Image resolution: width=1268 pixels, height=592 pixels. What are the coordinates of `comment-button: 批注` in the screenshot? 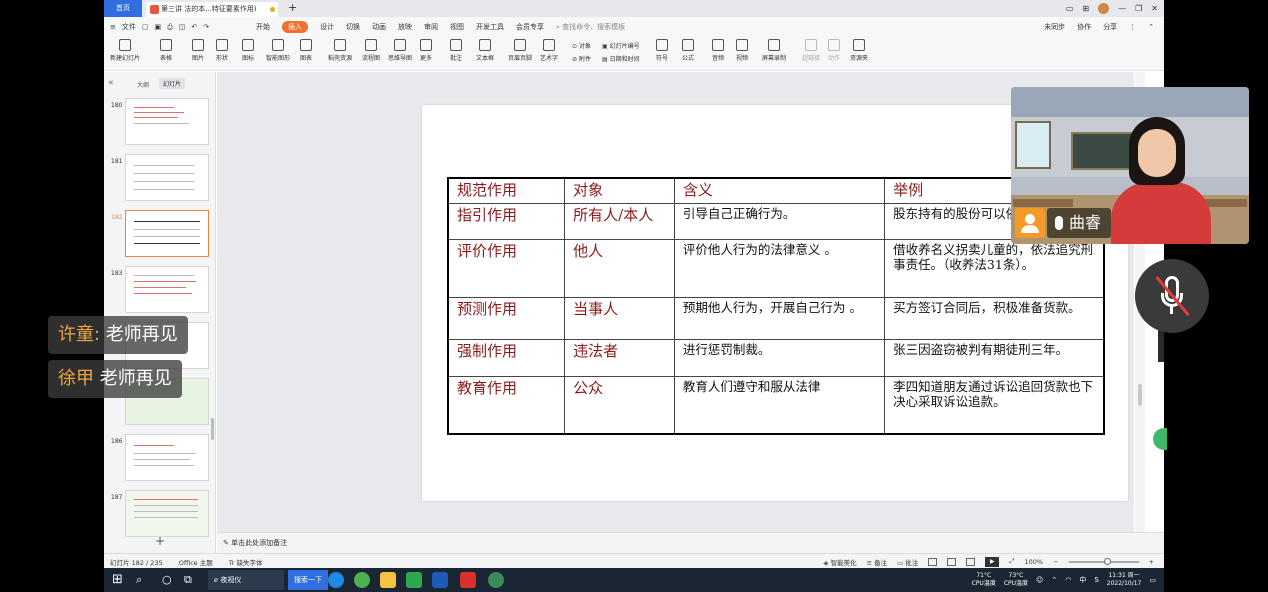 It's located at (456, 50).